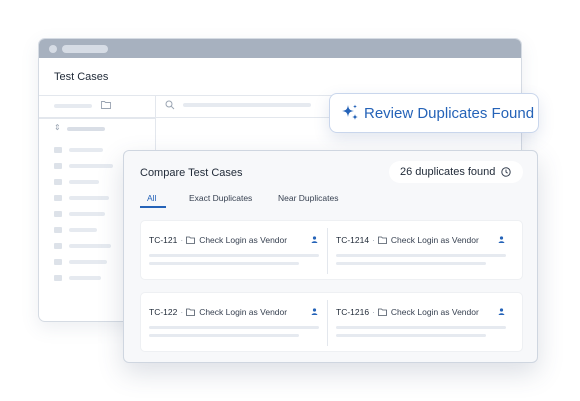 The width and height of the screenshot is (580, 401). What do you see at coordinates (449, 113) in the screenshot?
I see `review-duplicates-label: Review Duplicates Found` at bounding box center [449, 113].